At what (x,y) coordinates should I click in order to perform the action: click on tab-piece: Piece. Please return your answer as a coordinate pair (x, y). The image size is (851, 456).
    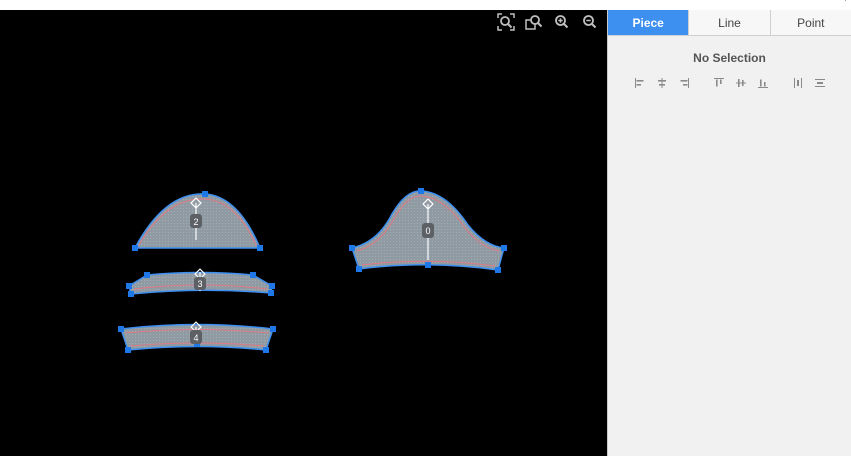
    Looking at the image, I should click on (648, 22).